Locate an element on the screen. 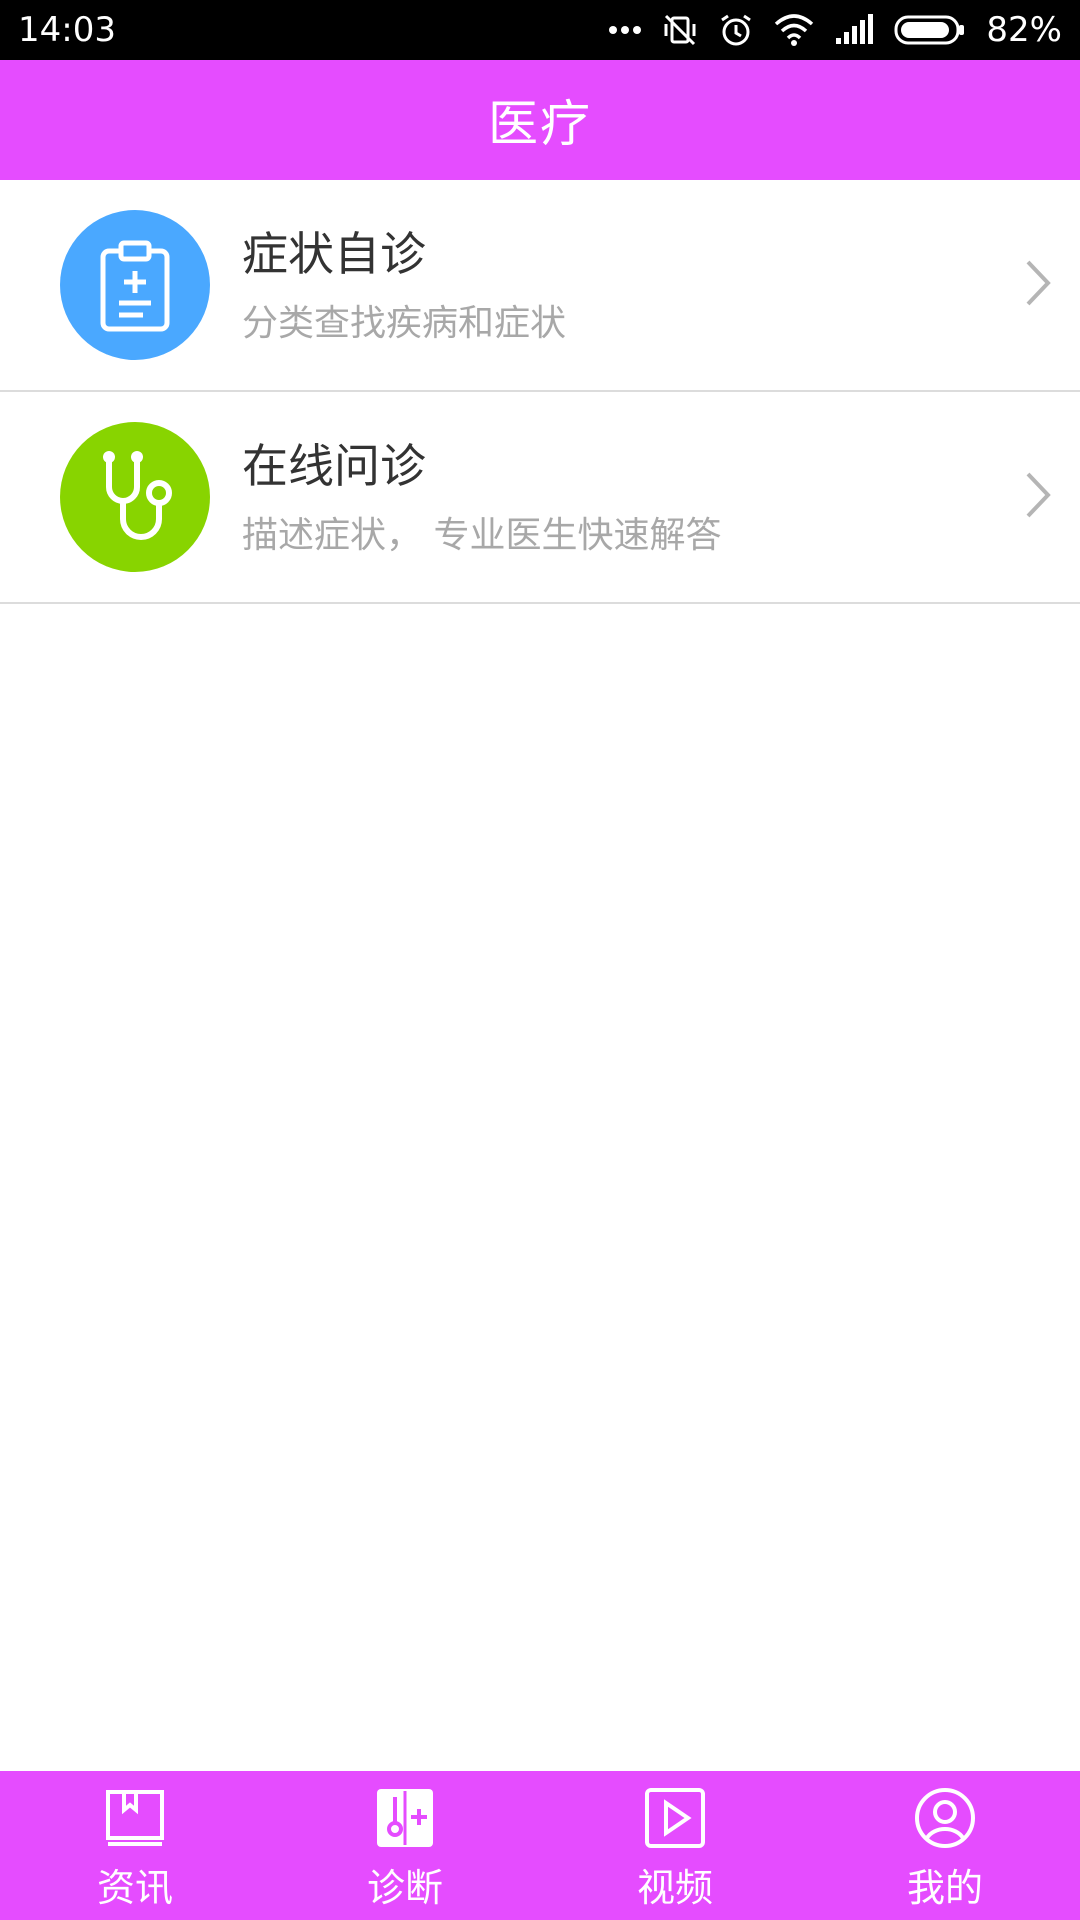 The height and width of the screenshot is (1920, 1080). list-item-subtitle: 描述症状， 专业医生快速解答 is located at coordinates (482, 535).